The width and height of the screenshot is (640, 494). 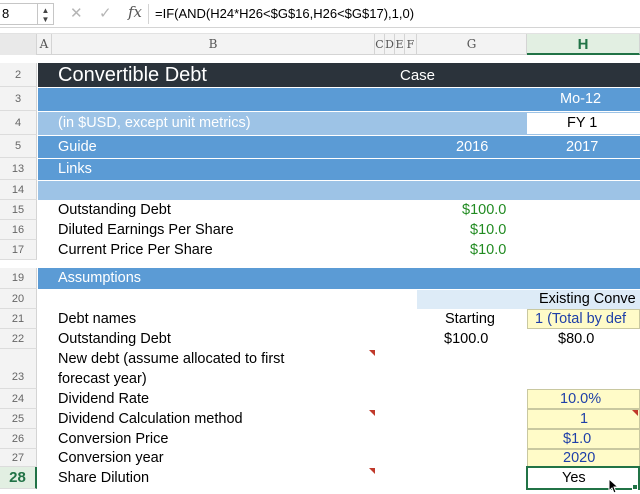 What do you see at coordinates (114, 210) in the screenshot?
I see `outstanding-debt-label: Outstanding Debt` at bounding box center [114, 210].